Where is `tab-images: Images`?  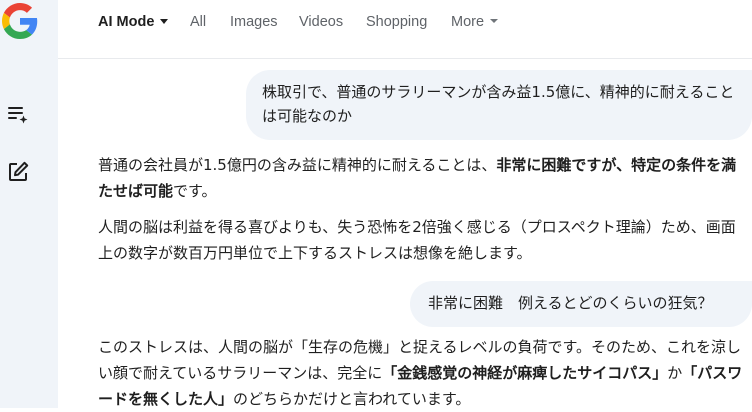 tab-images: Images is located at coordinates (254, 22).